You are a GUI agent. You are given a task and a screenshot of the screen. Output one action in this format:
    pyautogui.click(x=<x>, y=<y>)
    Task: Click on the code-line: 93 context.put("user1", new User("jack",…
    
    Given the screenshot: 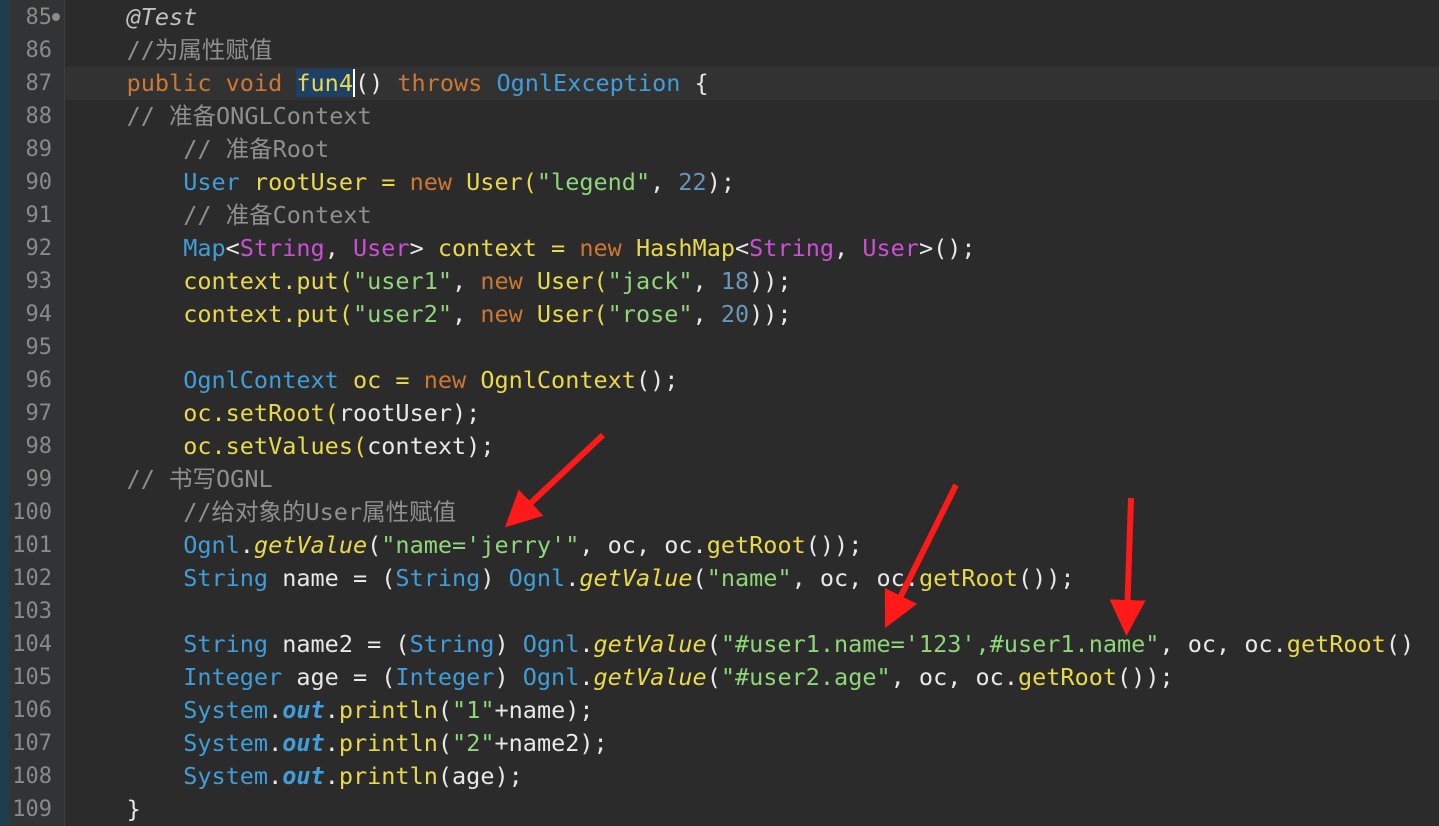 What is the action you would take?
    pyautogui.click(x=719, y=281)
    